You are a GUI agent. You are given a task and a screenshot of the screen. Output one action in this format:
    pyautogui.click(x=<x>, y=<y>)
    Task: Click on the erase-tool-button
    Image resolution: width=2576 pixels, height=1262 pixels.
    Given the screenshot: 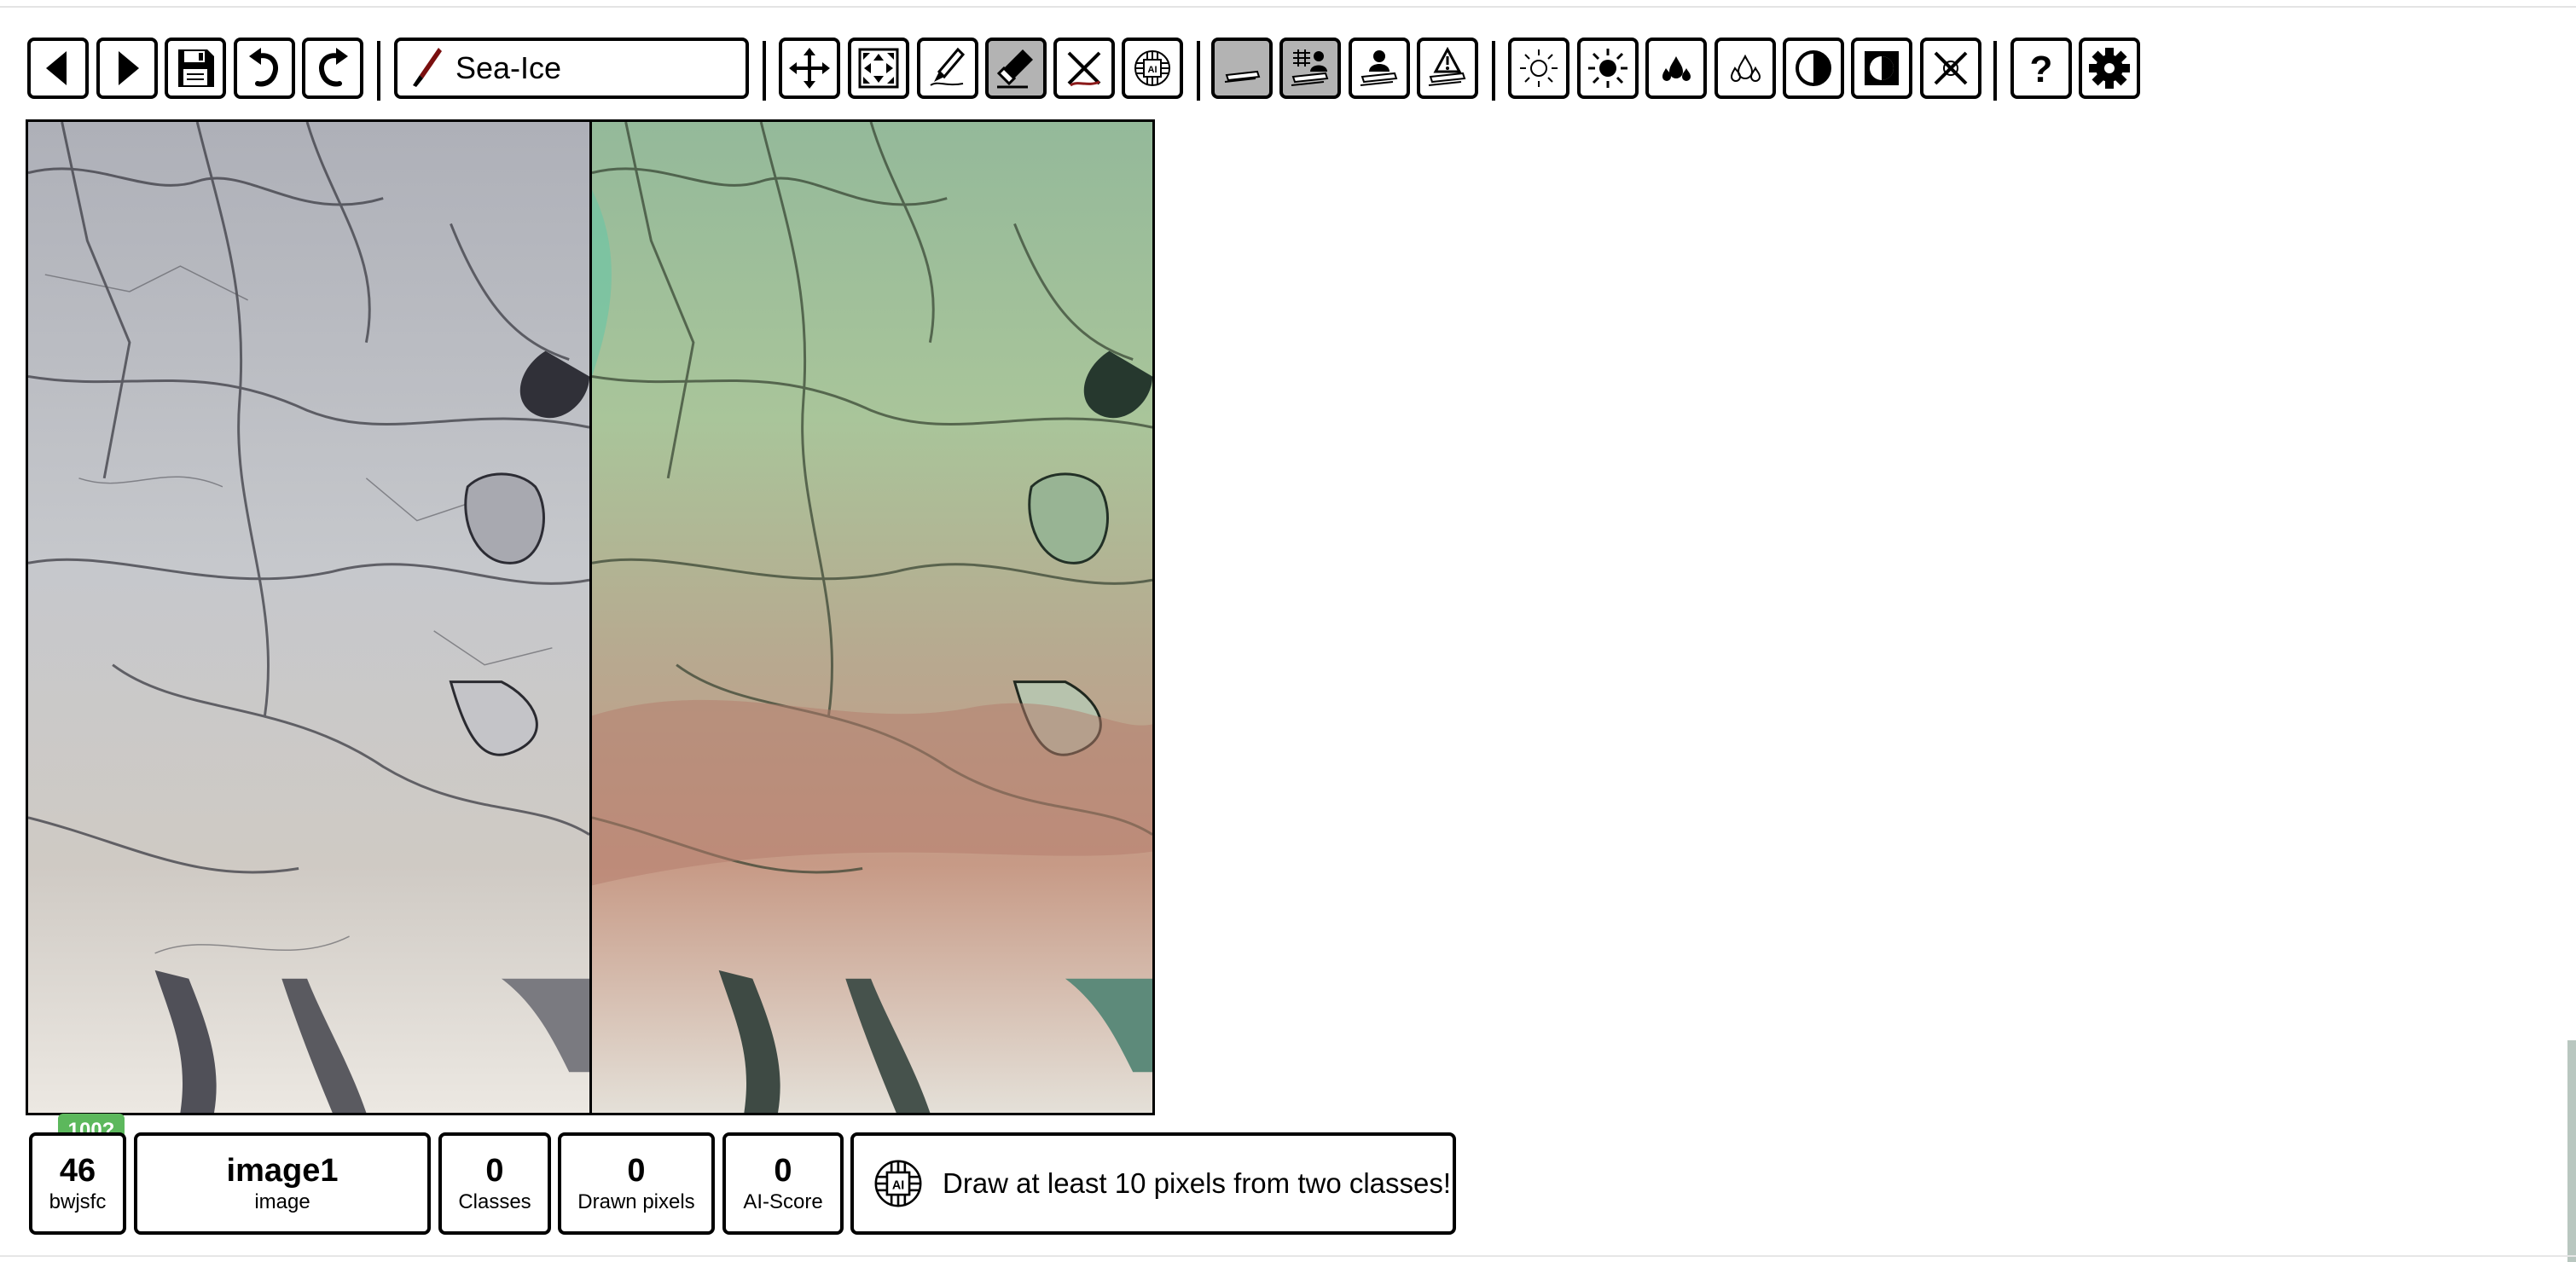 What is the action you would take?
    pyautogui.click(x=1016, y=68)
    